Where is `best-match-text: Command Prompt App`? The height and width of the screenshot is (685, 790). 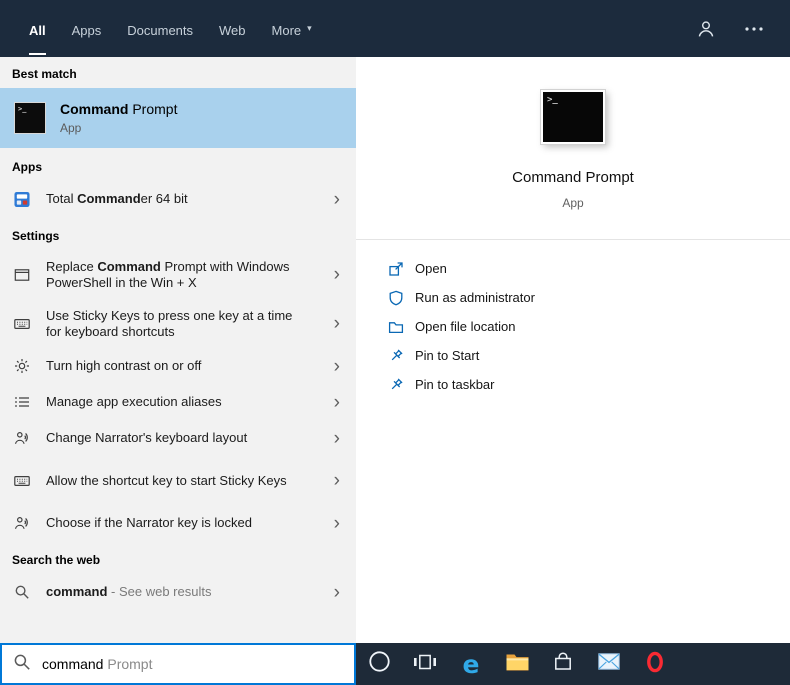
best-match-text: Command Prompt App is located at coordinates (118, 118).